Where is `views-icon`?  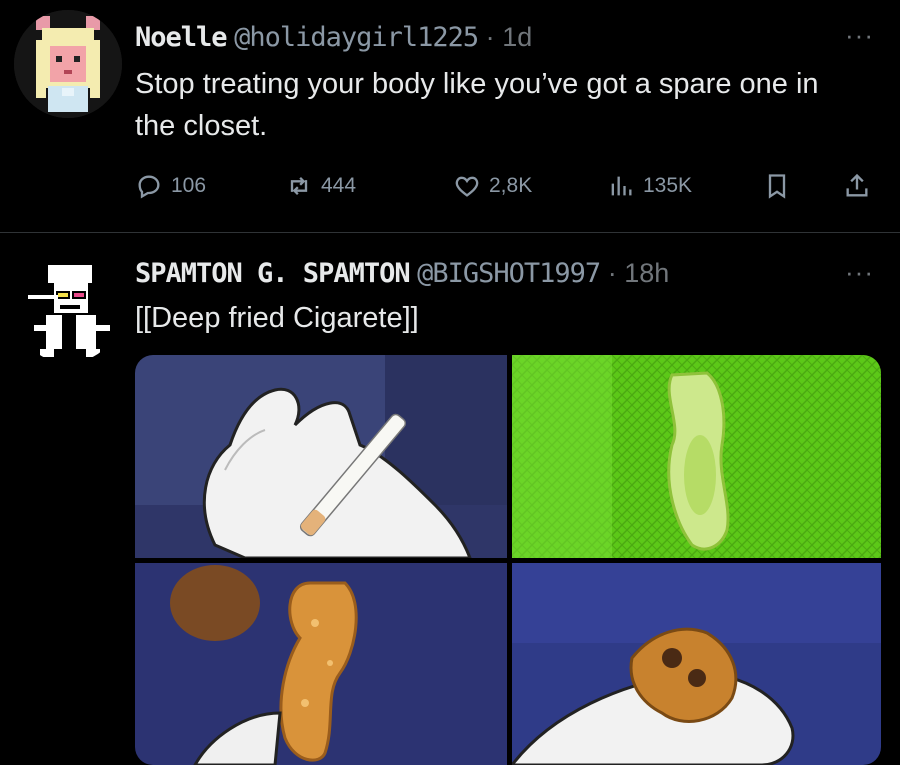
views-icon is located at coordinates (621, 186).